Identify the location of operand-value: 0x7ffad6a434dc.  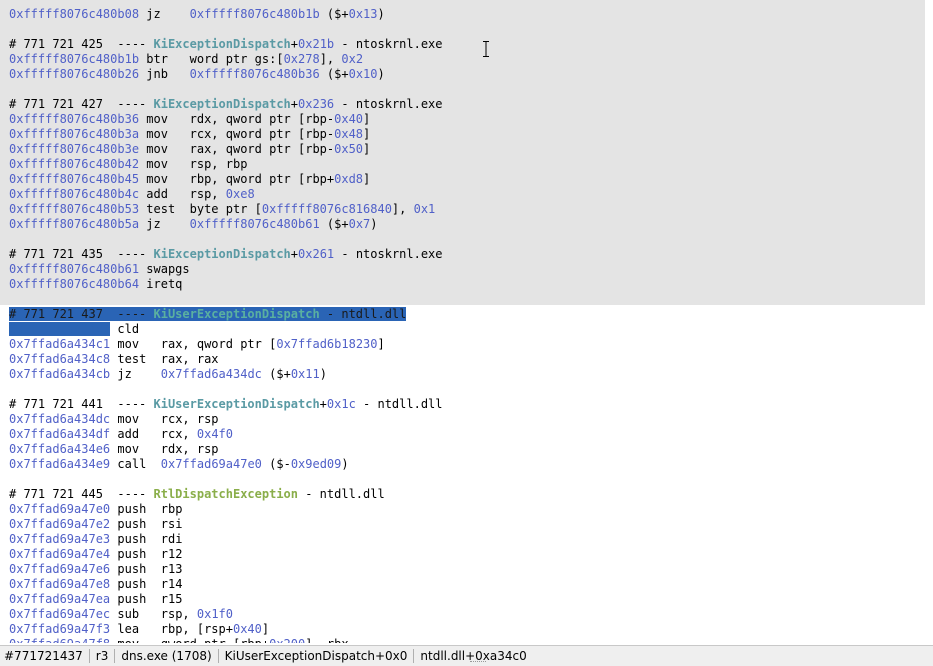
(211, 374).